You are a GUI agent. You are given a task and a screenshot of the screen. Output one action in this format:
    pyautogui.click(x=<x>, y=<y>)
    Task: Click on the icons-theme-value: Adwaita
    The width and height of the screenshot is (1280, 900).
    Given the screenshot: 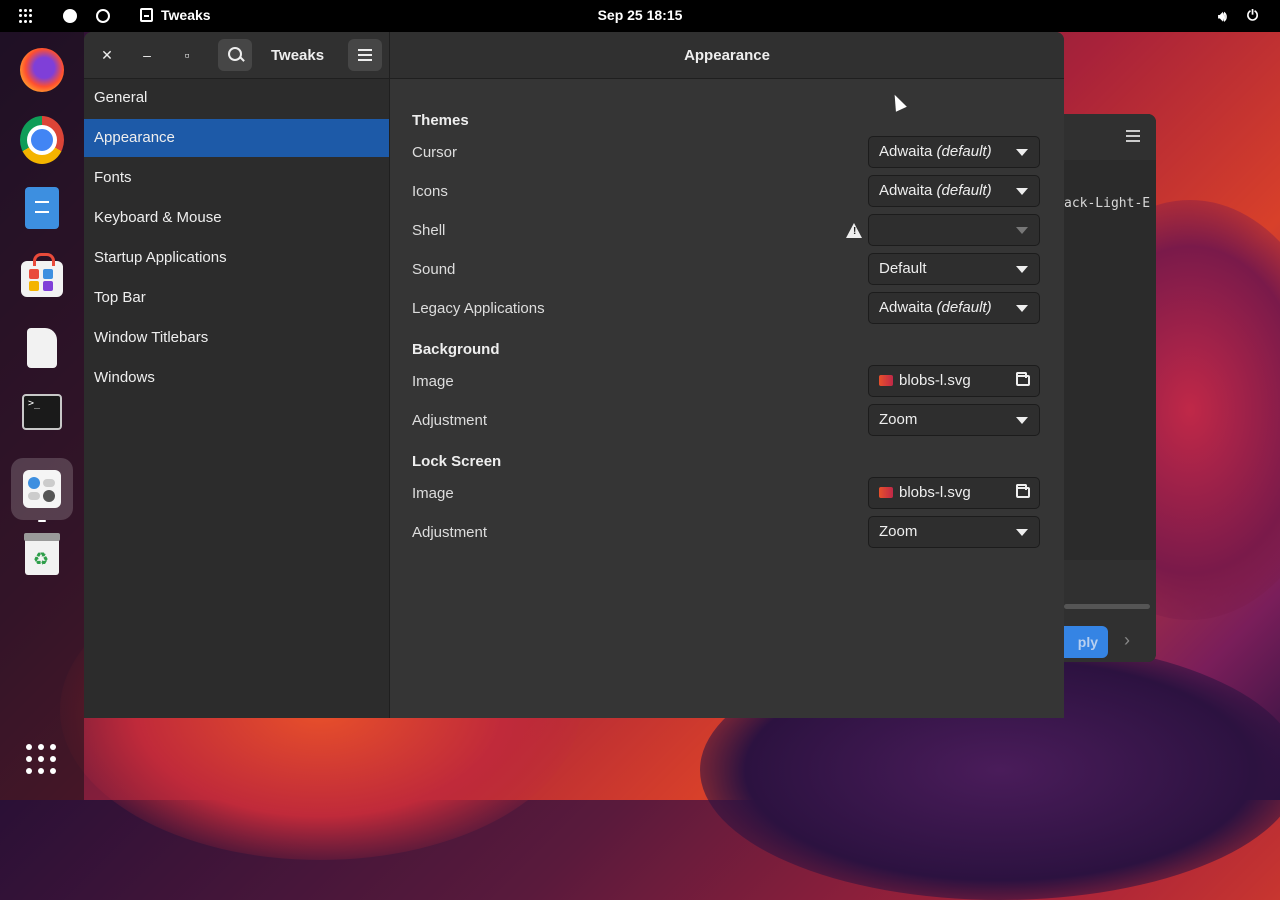 What is the action you would take?
    pyautogui.click(x=906, y=190)
    